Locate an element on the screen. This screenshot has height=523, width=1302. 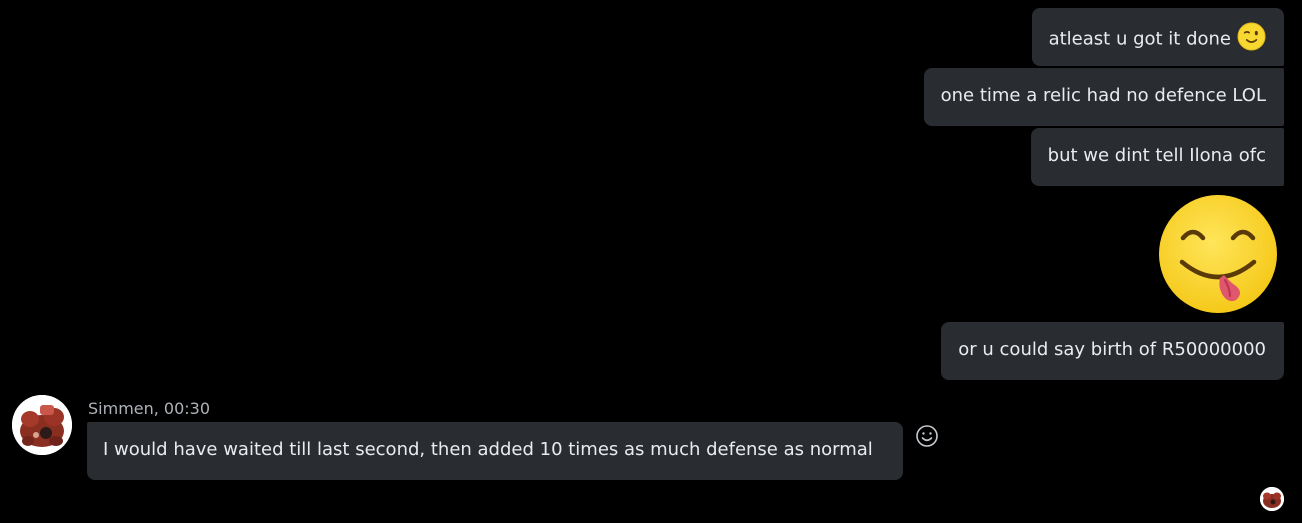
outgoing-message: atleast u got it done is located at coordinates (1157, 37).